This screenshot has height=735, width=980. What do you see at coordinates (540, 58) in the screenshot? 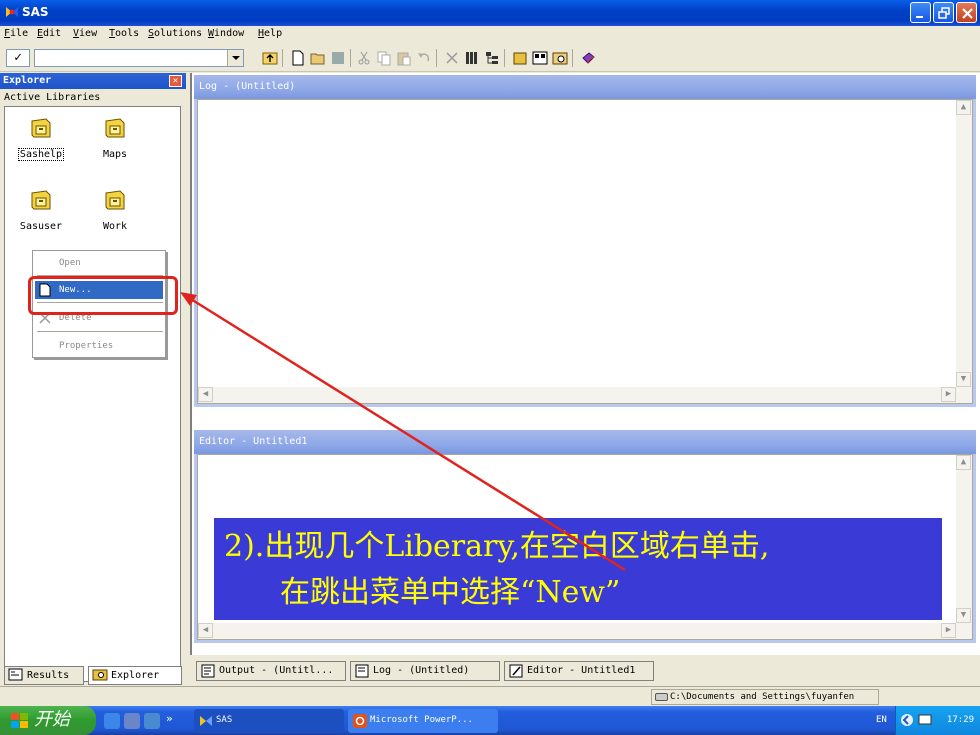
I see `explorer-icon` at bounding box center [540, 58].